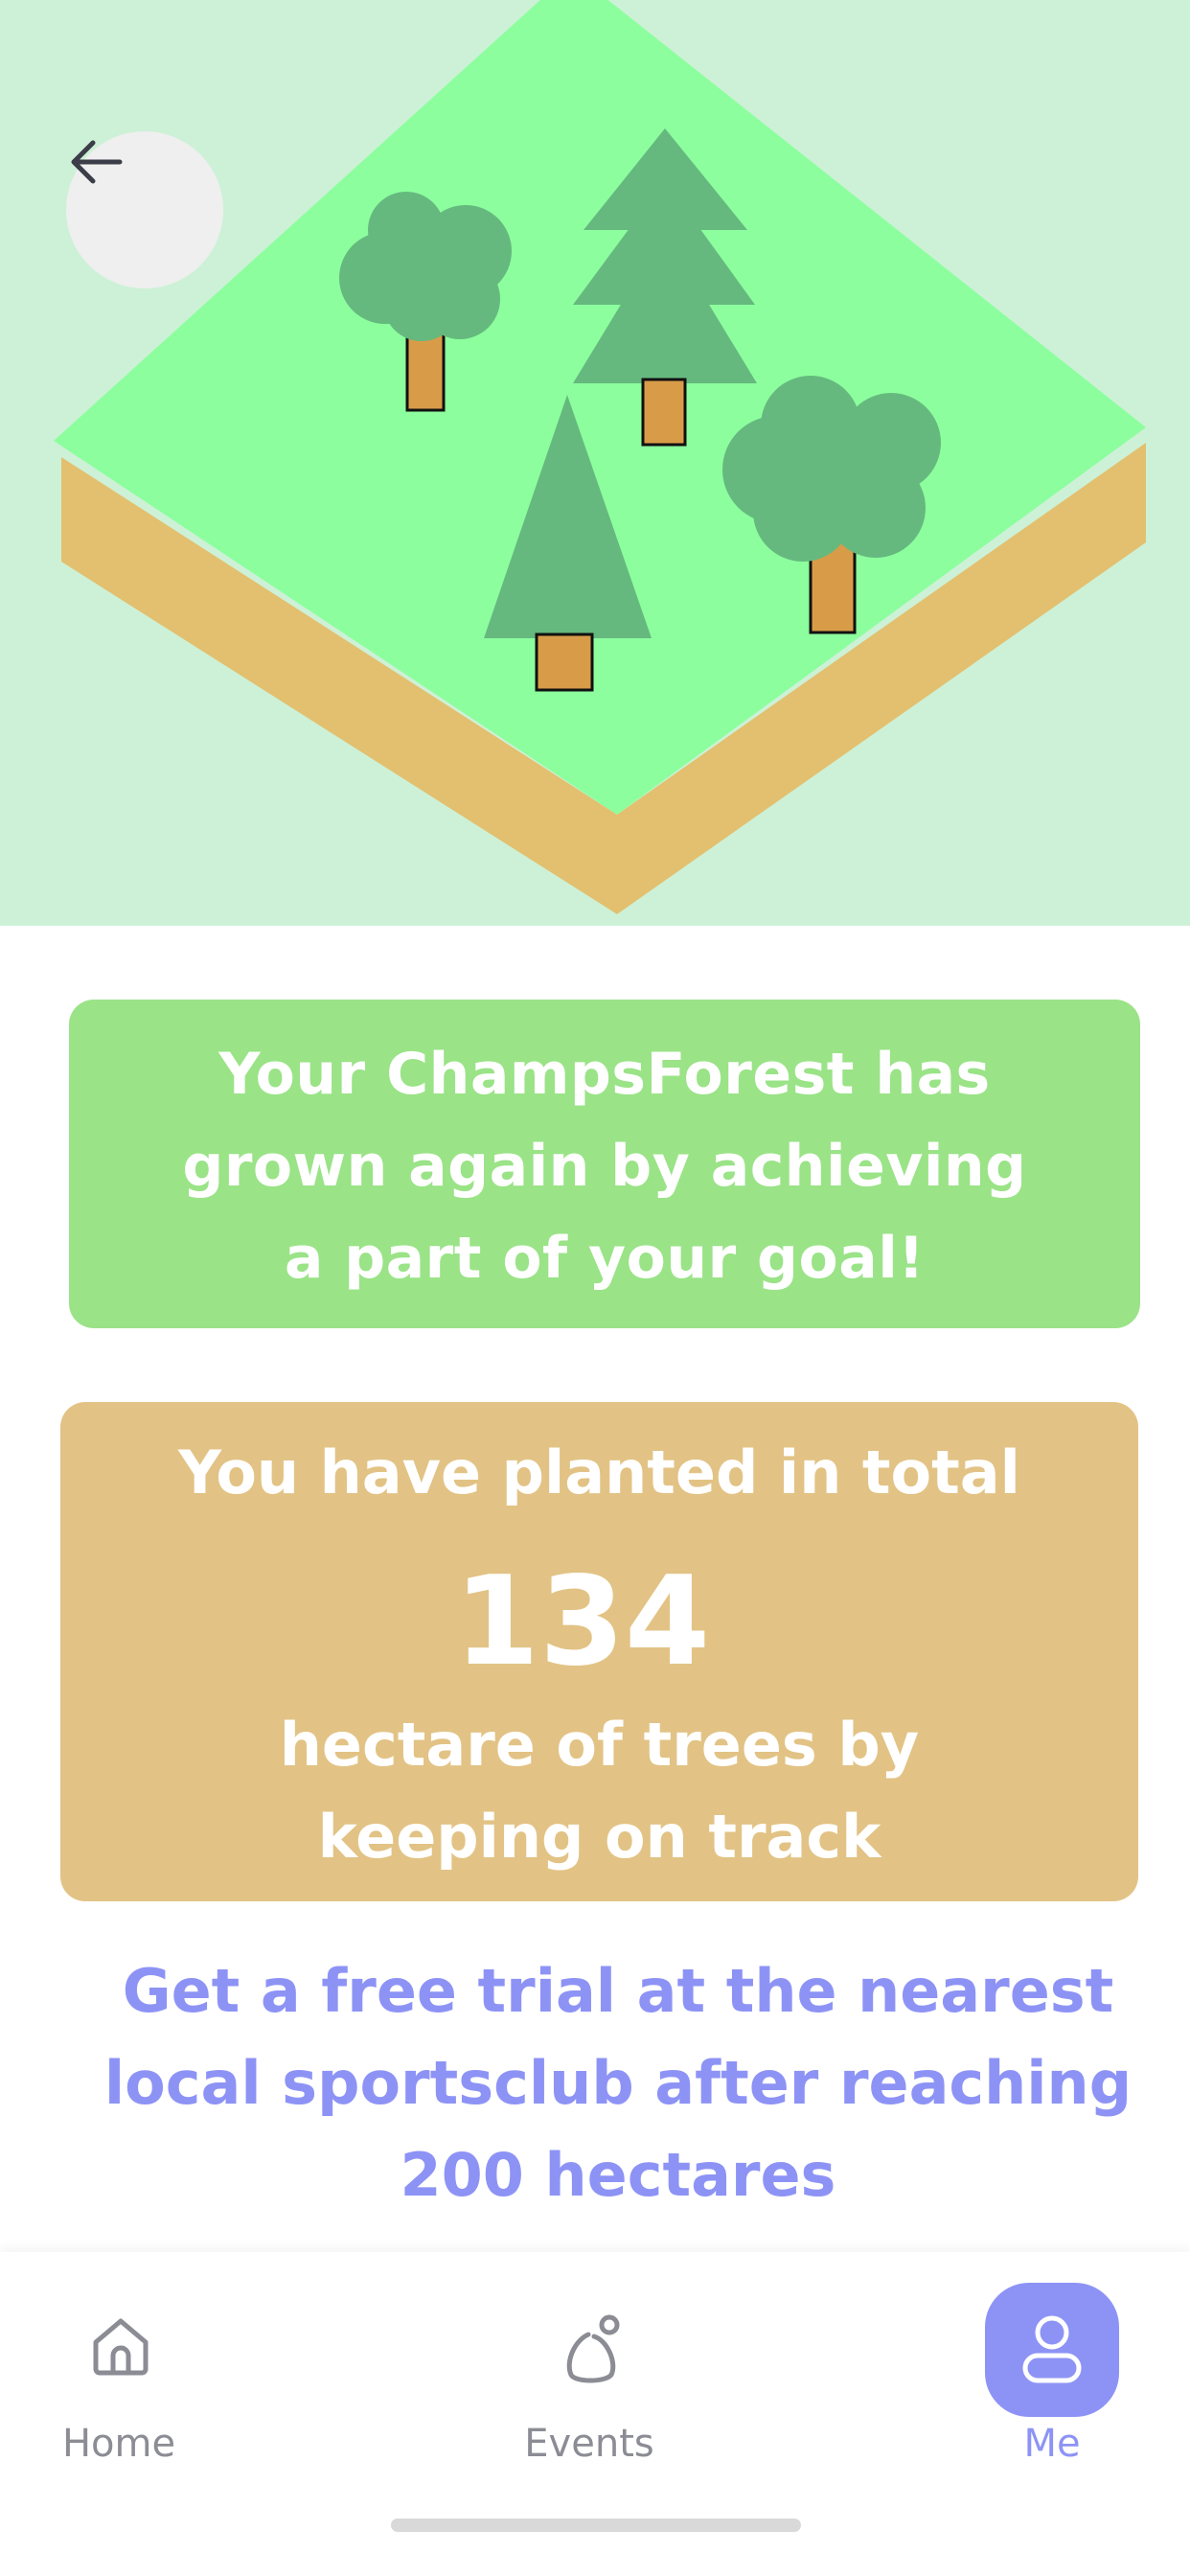 The image size is (1190, 2576). Describe the element at coordinates (600, 1745) in the screenshot. I see `caption-line: hectare of trees by` at that location.